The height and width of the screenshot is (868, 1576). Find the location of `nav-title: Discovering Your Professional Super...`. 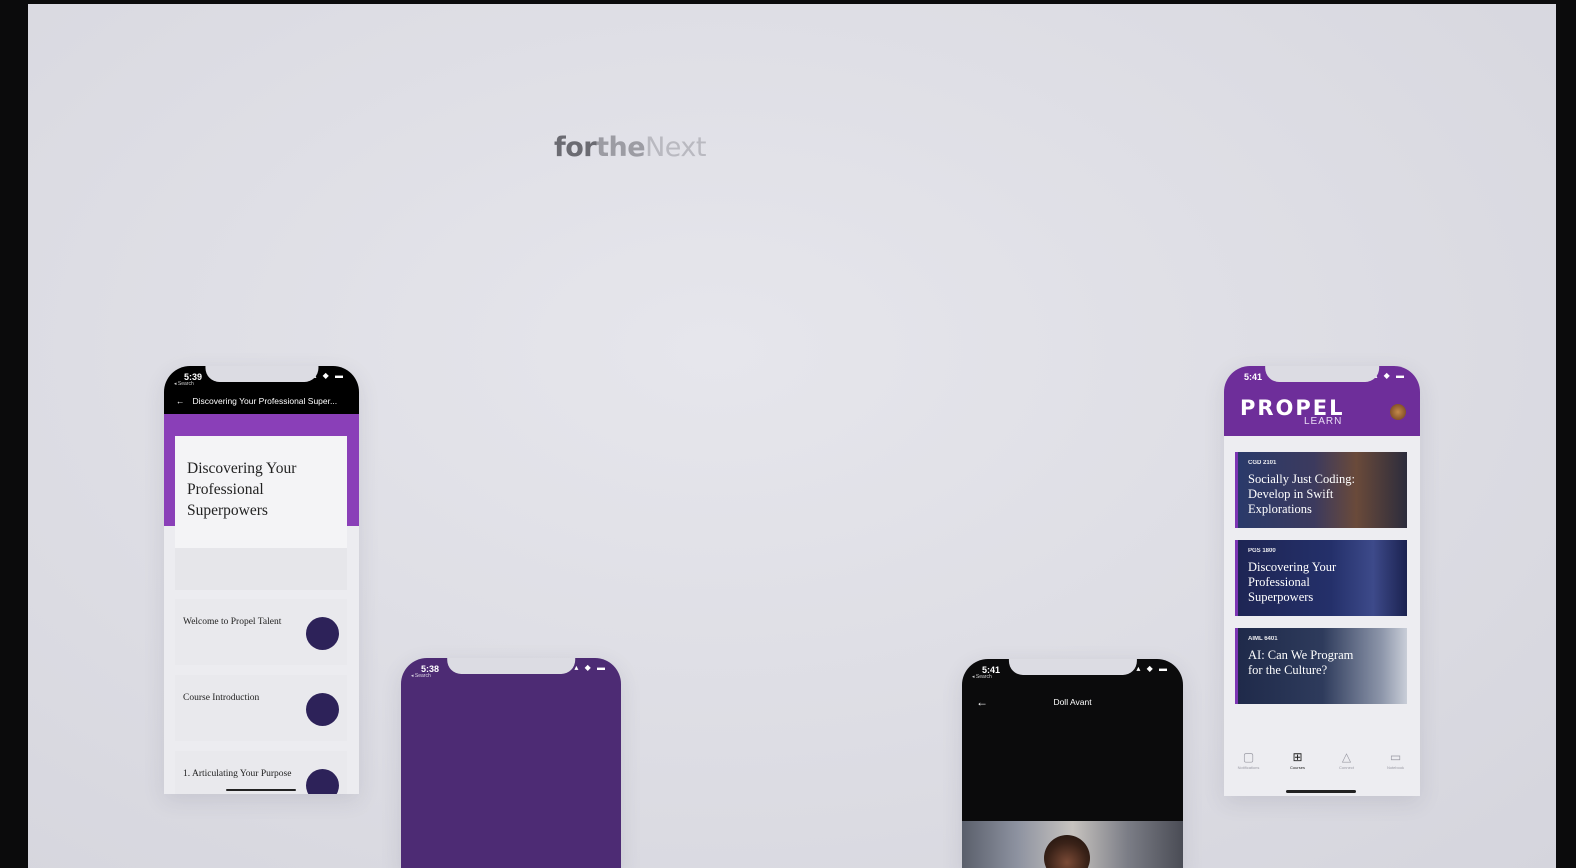

nav-title: Discovering Your Professional Super... is located at coordinates (265, 401).